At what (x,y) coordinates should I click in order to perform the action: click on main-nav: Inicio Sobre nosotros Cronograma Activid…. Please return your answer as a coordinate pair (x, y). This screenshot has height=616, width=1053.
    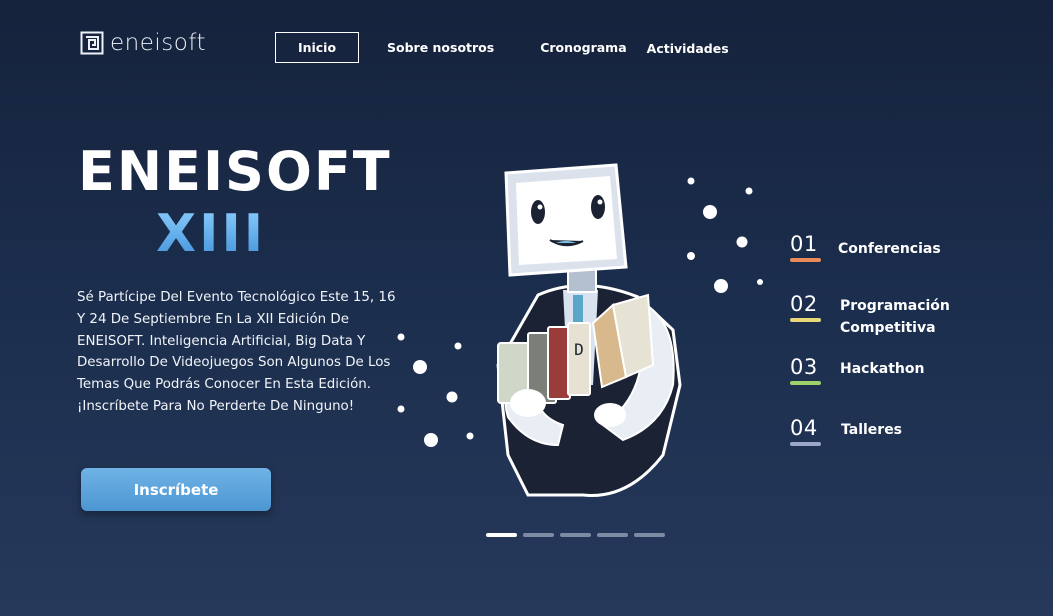
    Looking at the image, I should click on (502, 47).